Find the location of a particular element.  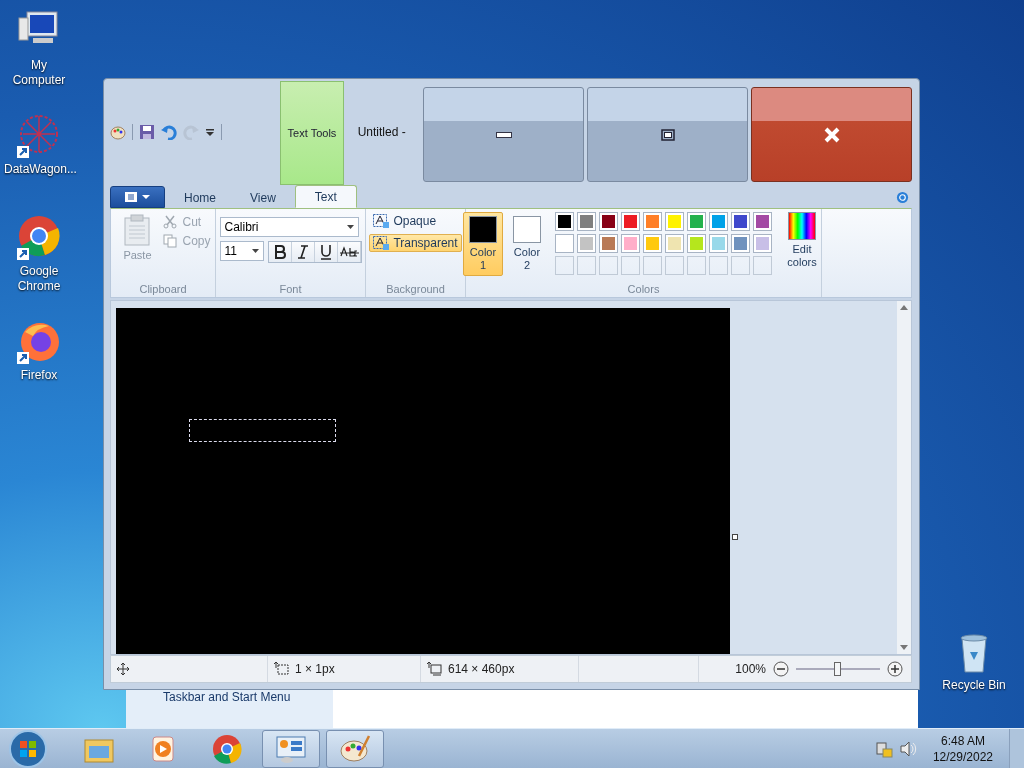

ribbon-tab: Home is located at coordinates (200, 198).